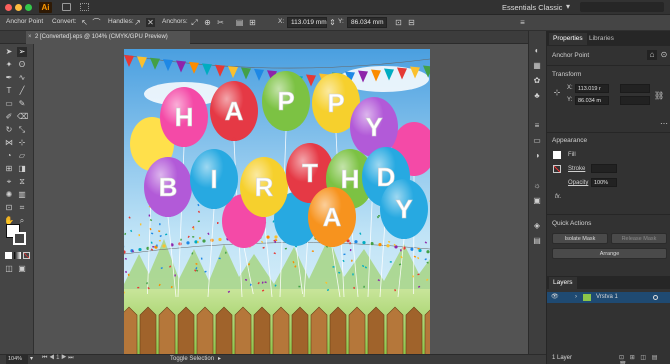  What do you see at coordinates (28, 7) in the screenshot?
I see `zoom-window-button` at bounding box center [28, 7].